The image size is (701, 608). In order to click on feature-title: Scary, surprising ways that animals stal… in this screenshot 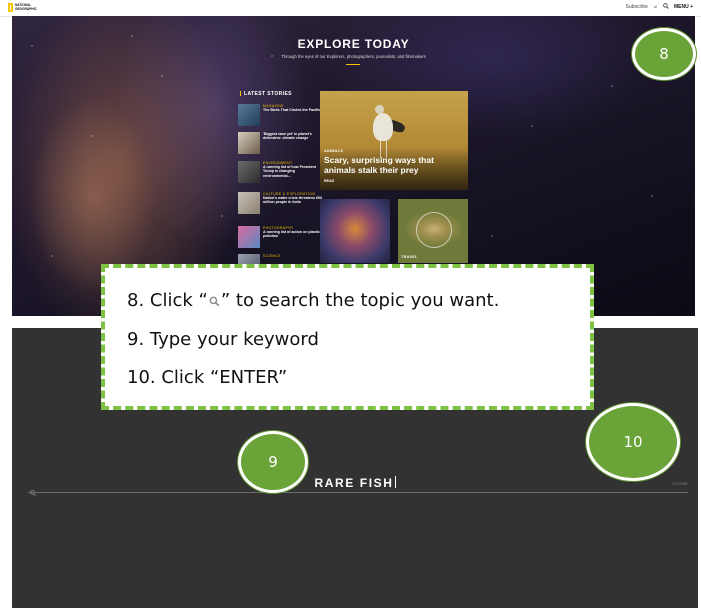, I will do `click(379, 165)`.